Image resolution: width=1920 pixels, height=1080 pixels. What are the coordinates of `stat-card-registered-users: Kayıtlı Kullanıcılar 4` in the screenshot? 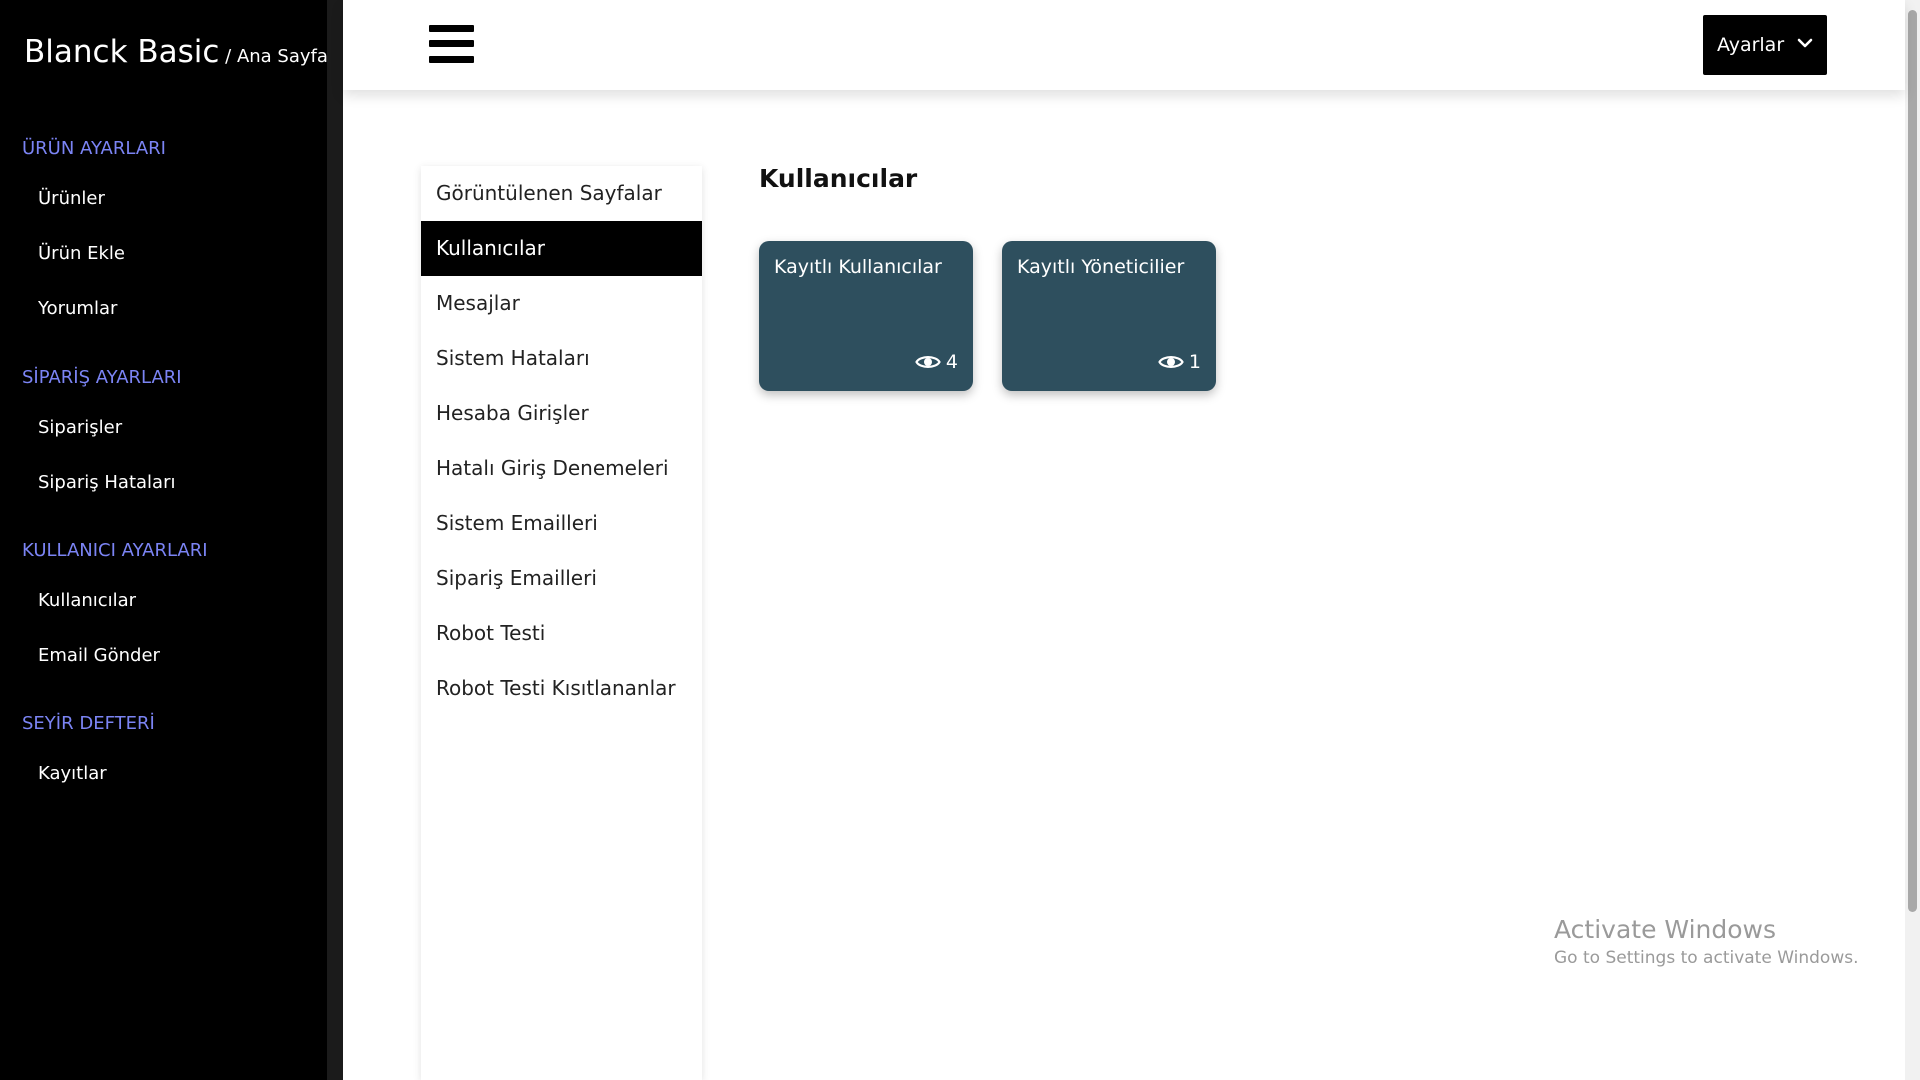 It's located at (866, 316).